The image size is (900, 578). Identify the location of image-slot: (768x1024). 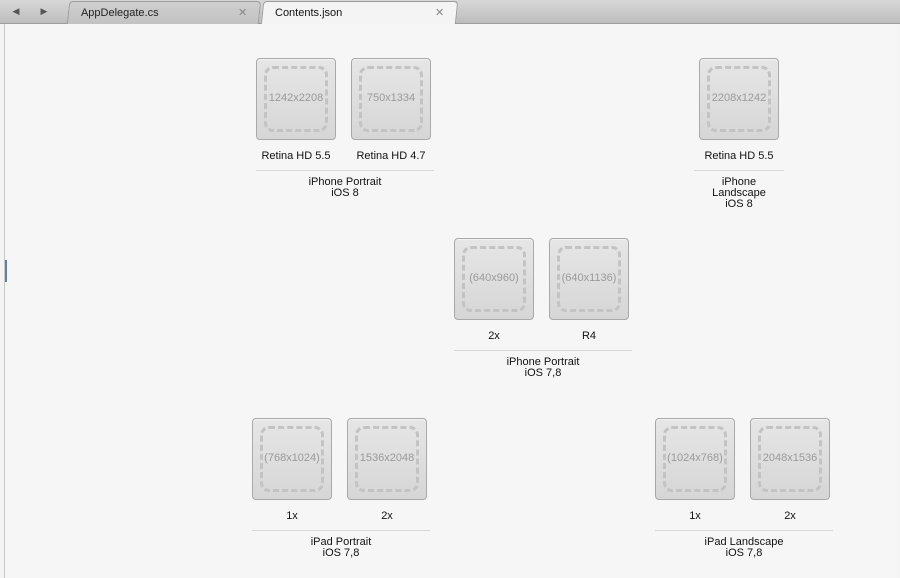
(292, 459).